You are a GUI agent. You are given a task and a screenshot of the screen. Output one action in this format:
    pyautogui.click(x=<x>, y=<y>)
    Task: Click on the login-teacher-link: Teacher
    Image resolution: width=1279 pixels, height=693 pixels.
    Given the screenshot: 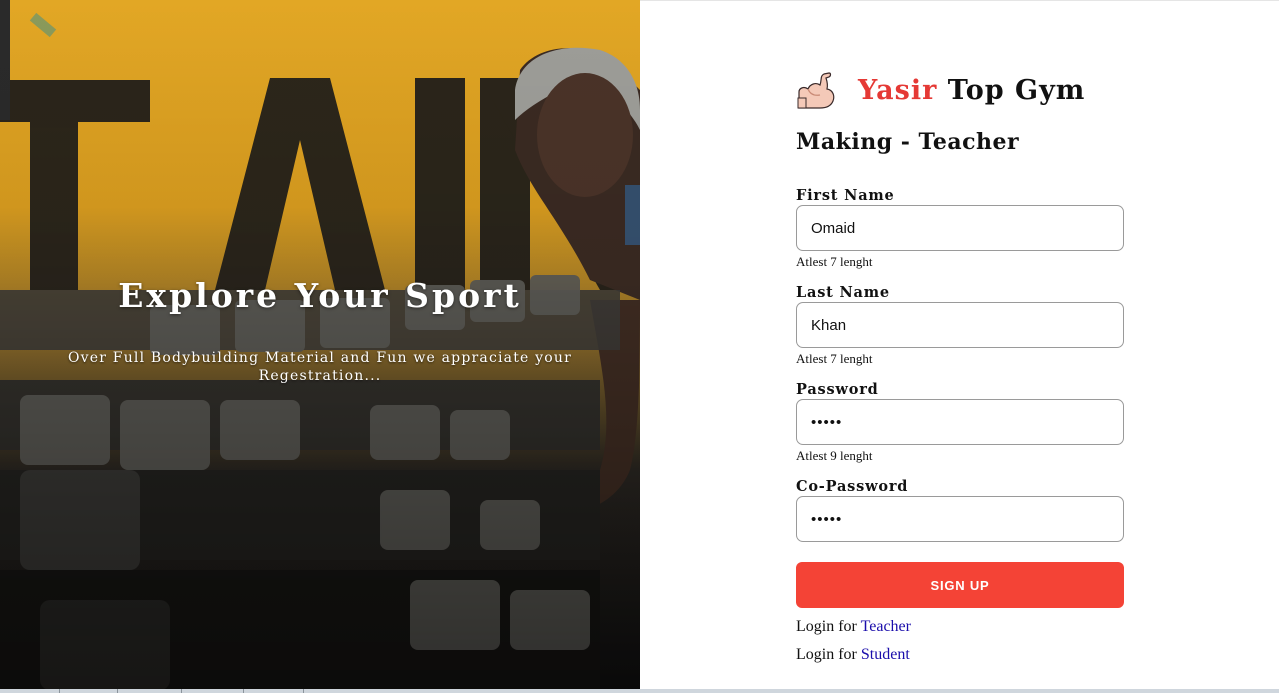 What is the action you would take?
    pyautogui.click(x=886, y=626)
    